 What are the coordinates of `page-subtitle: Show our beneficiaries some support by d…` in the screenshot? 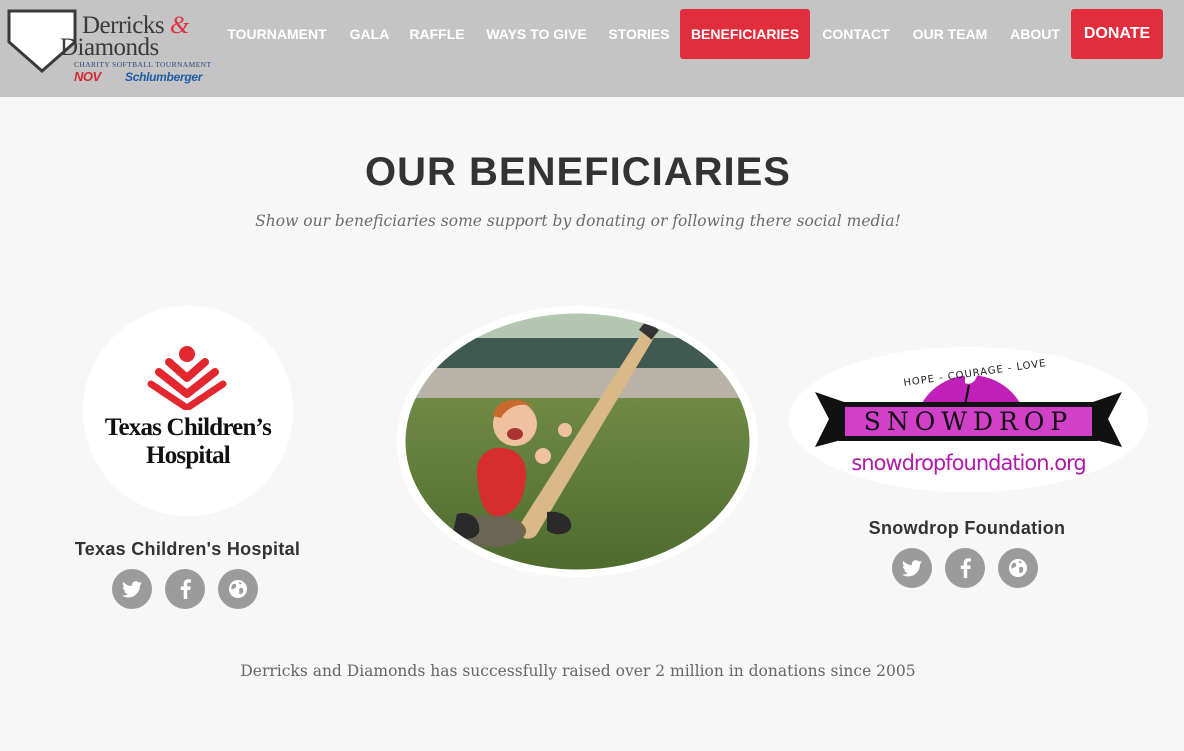 It's located at (578, 221).